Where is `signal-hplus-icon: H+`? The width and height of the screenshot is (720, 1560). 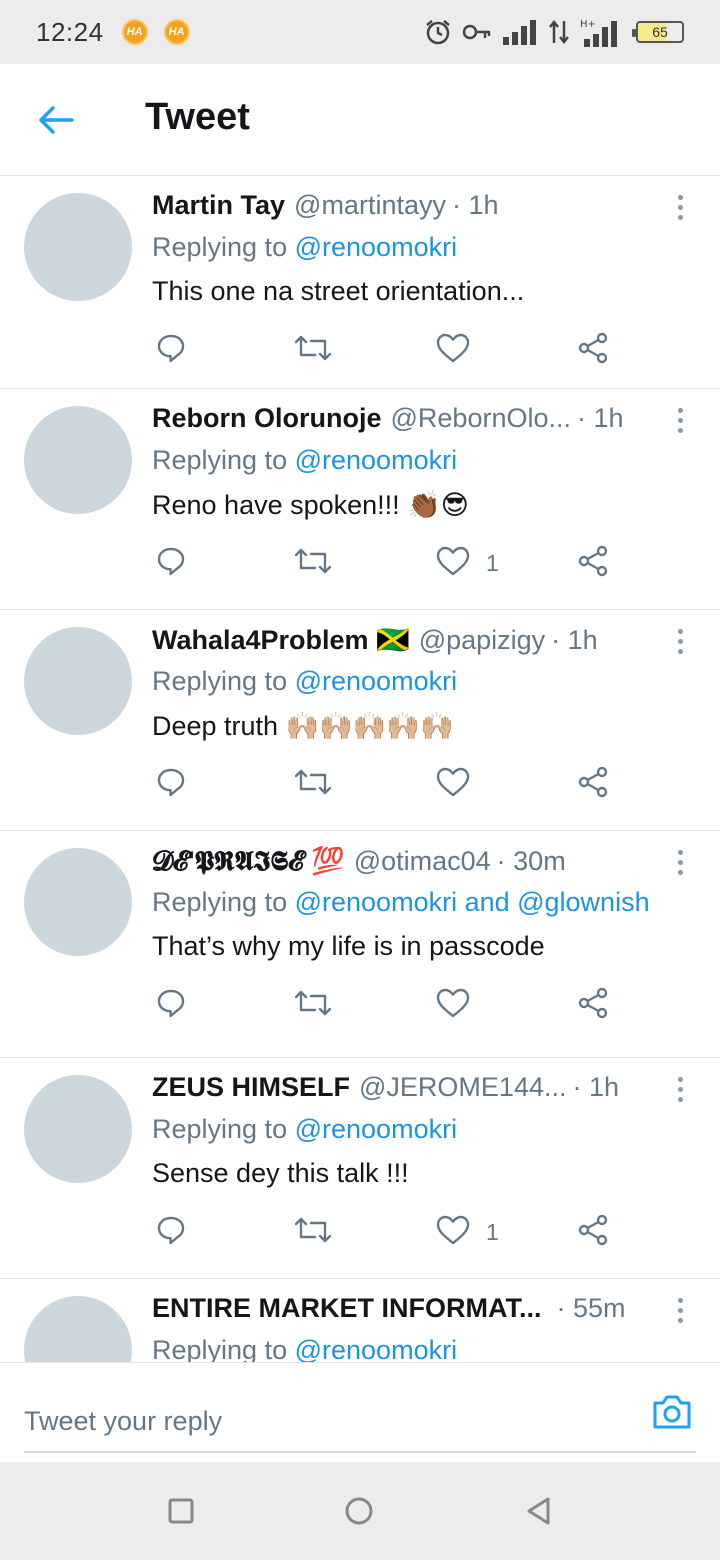
signal-hplus-icon: H+ is located at coordinates (600, 32).